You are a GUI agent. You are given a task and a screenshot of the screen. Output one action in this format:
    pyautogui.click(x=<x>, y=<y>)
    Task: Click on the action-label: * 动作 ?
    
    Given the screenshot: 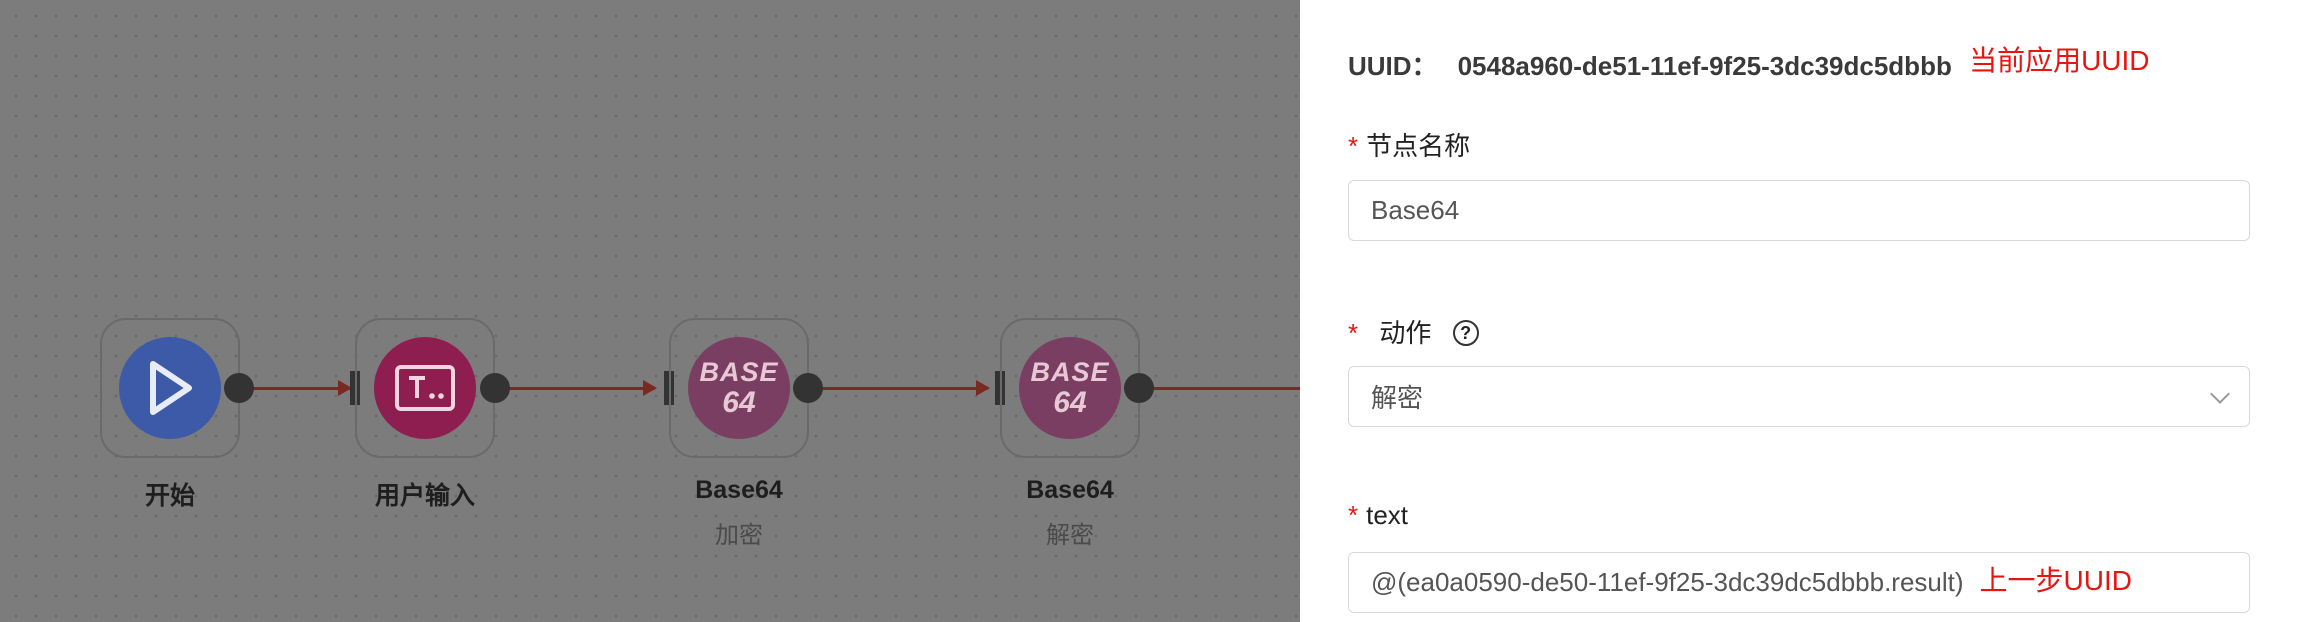 What is the action you would take?
    pyautogui.click(x=1413, y=331)
    